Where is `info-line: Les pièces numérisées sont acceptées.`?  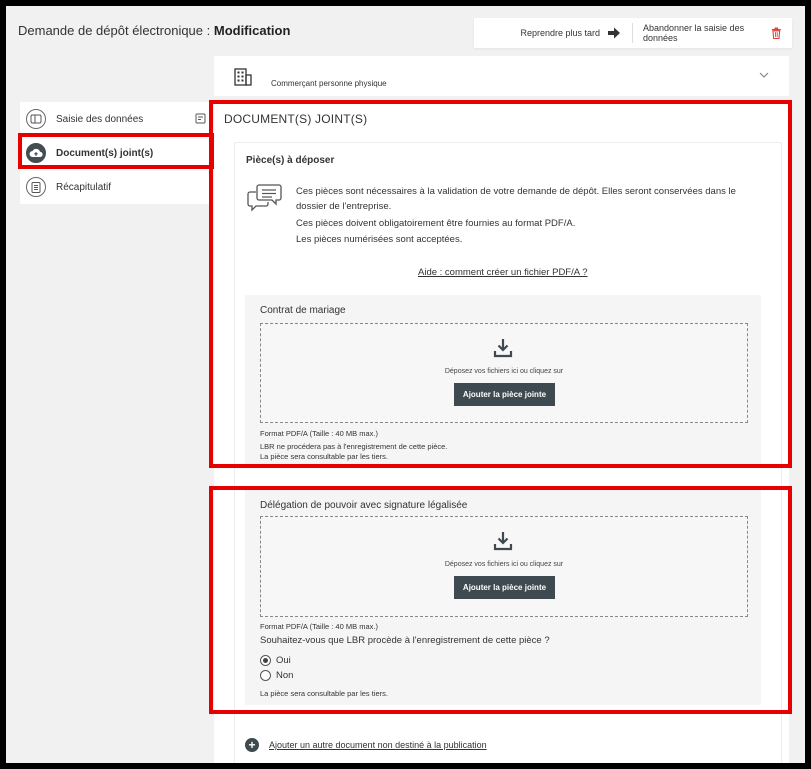
info-line: Les pièces numérisées sont acceptées. is located at coordinates (379, 239).